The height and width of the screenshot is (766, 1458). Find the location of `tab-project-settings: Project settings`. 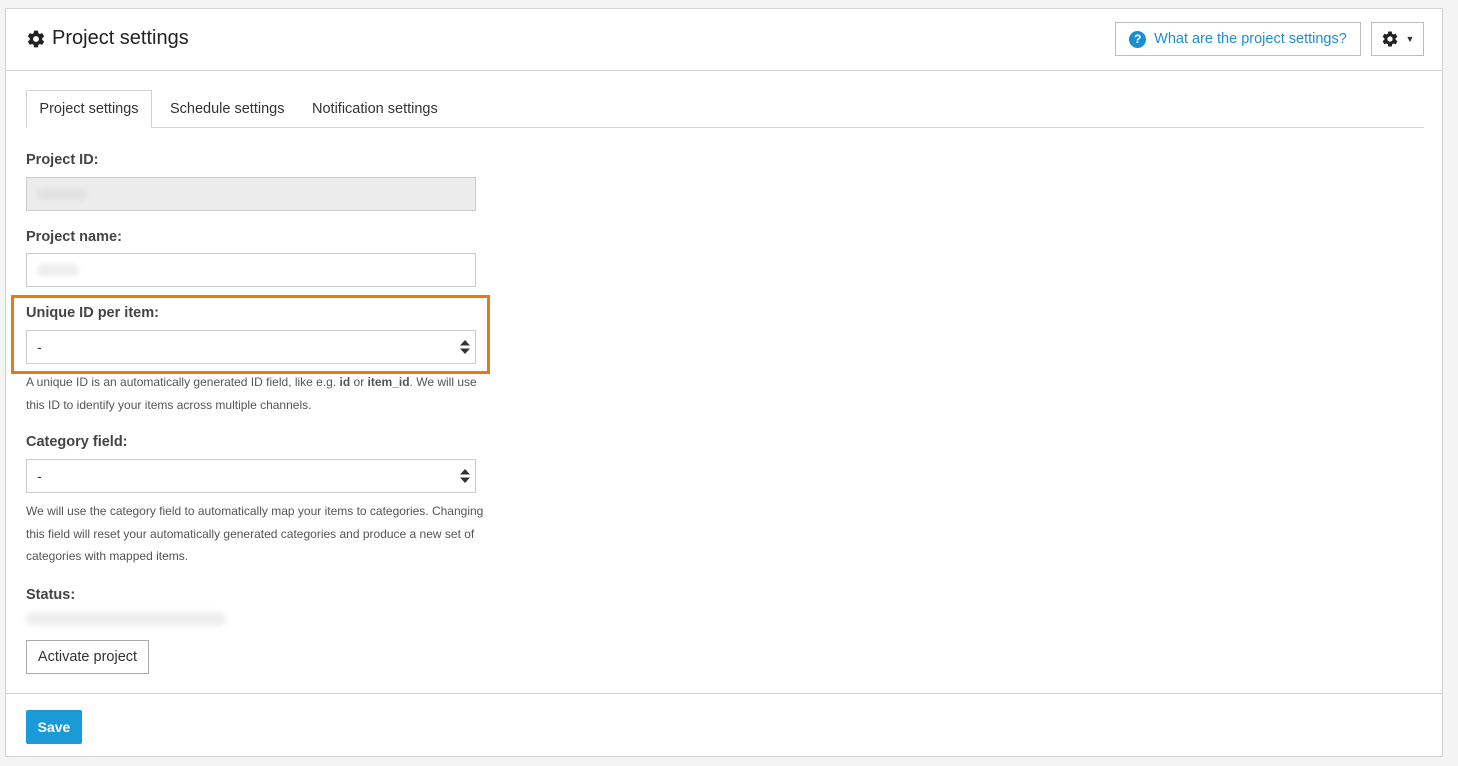

tab-project-settings: Project settings is located at coordinates (89, 109).